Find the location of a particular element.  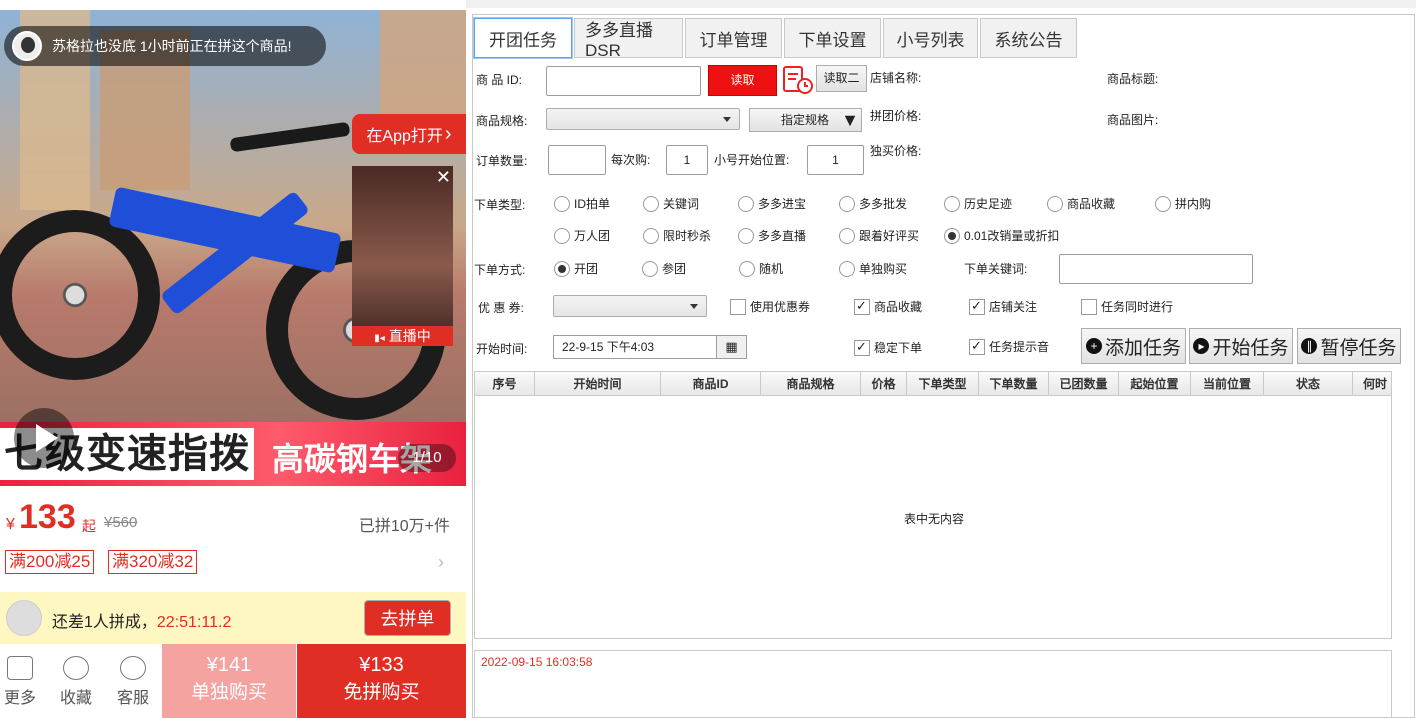

column-header: 下单类型 is located at coordinates (943, 384).